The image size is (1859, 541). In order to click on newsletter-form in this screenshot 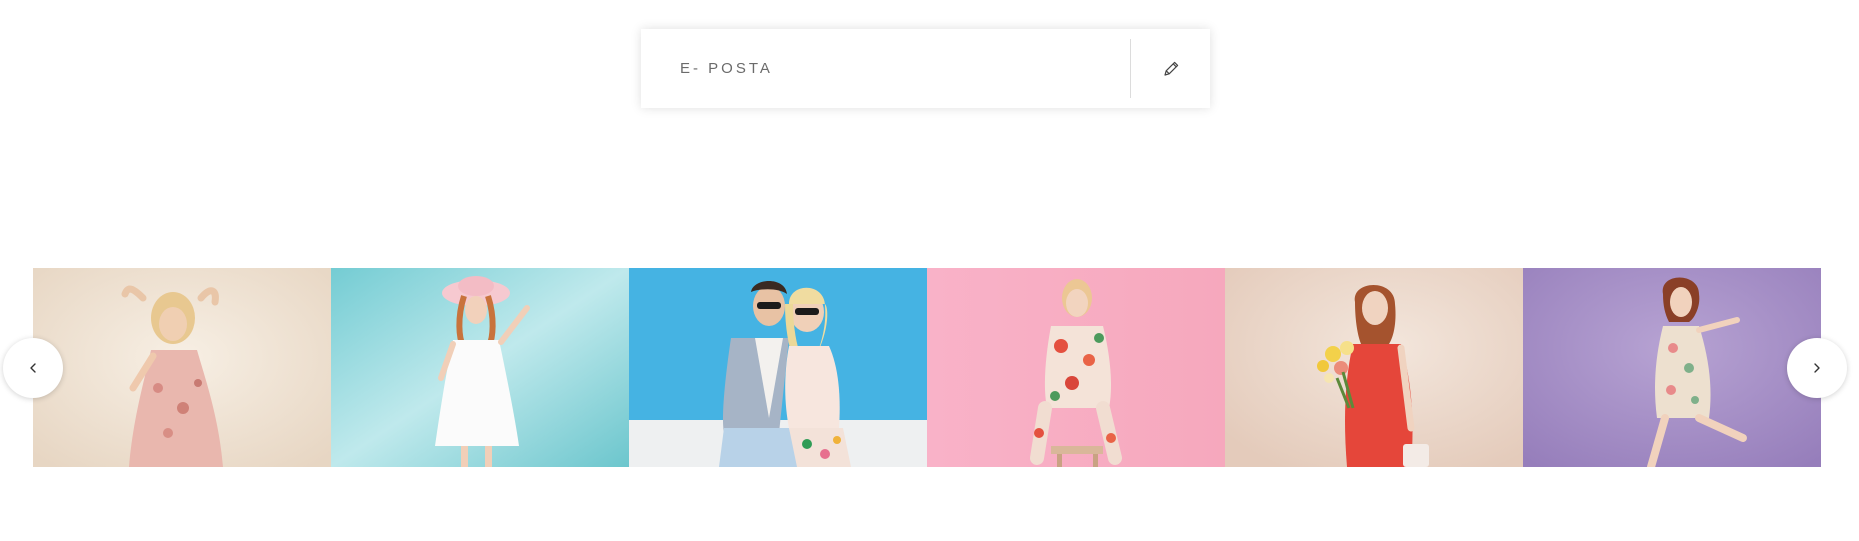, I will do `click(925, 68)`.